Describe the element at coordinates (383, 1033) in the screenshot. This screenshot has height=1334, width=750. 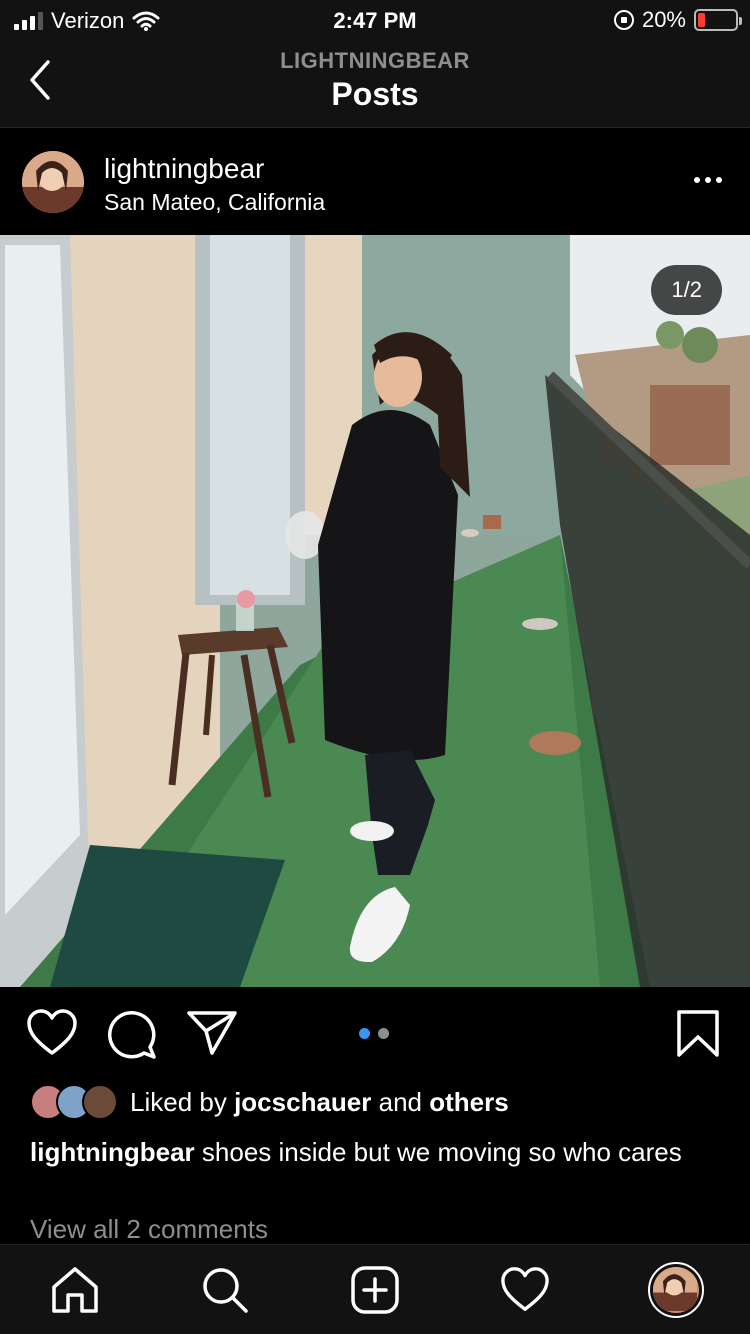
I see `carousel-dot` at that location.